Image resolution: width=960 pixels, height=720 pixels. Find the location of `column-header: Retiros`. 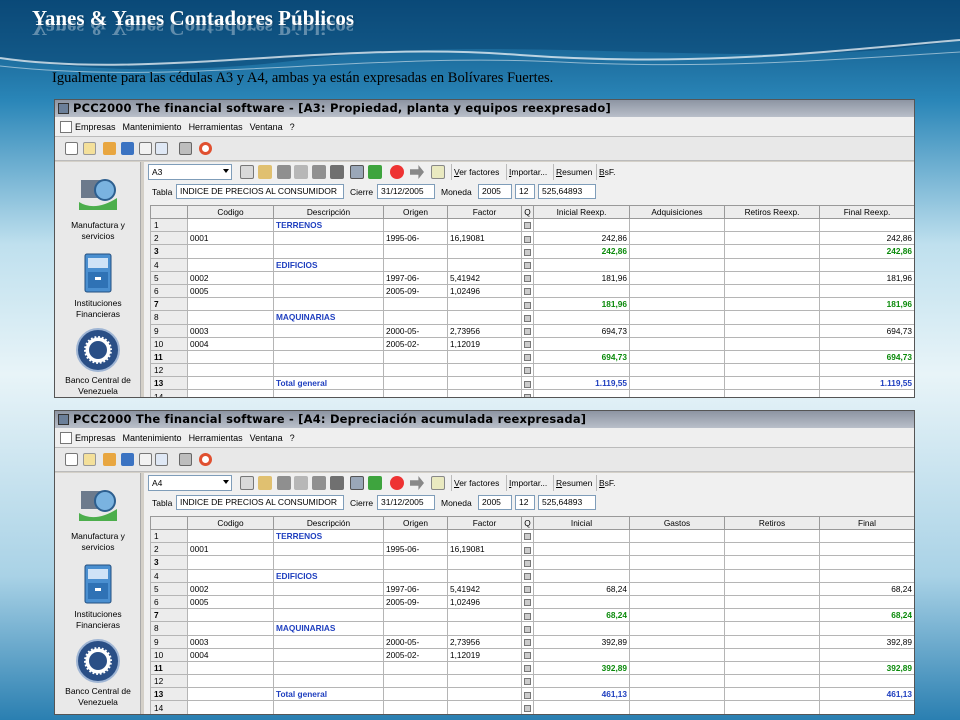

column-header: Retiros is located at coordinates (772, 523).